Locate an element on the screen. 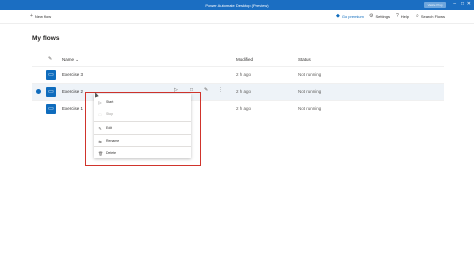 The width and height of the screenshot is (474, 253). flow-name: Exercise 2 is located at coordinates (72, 91).